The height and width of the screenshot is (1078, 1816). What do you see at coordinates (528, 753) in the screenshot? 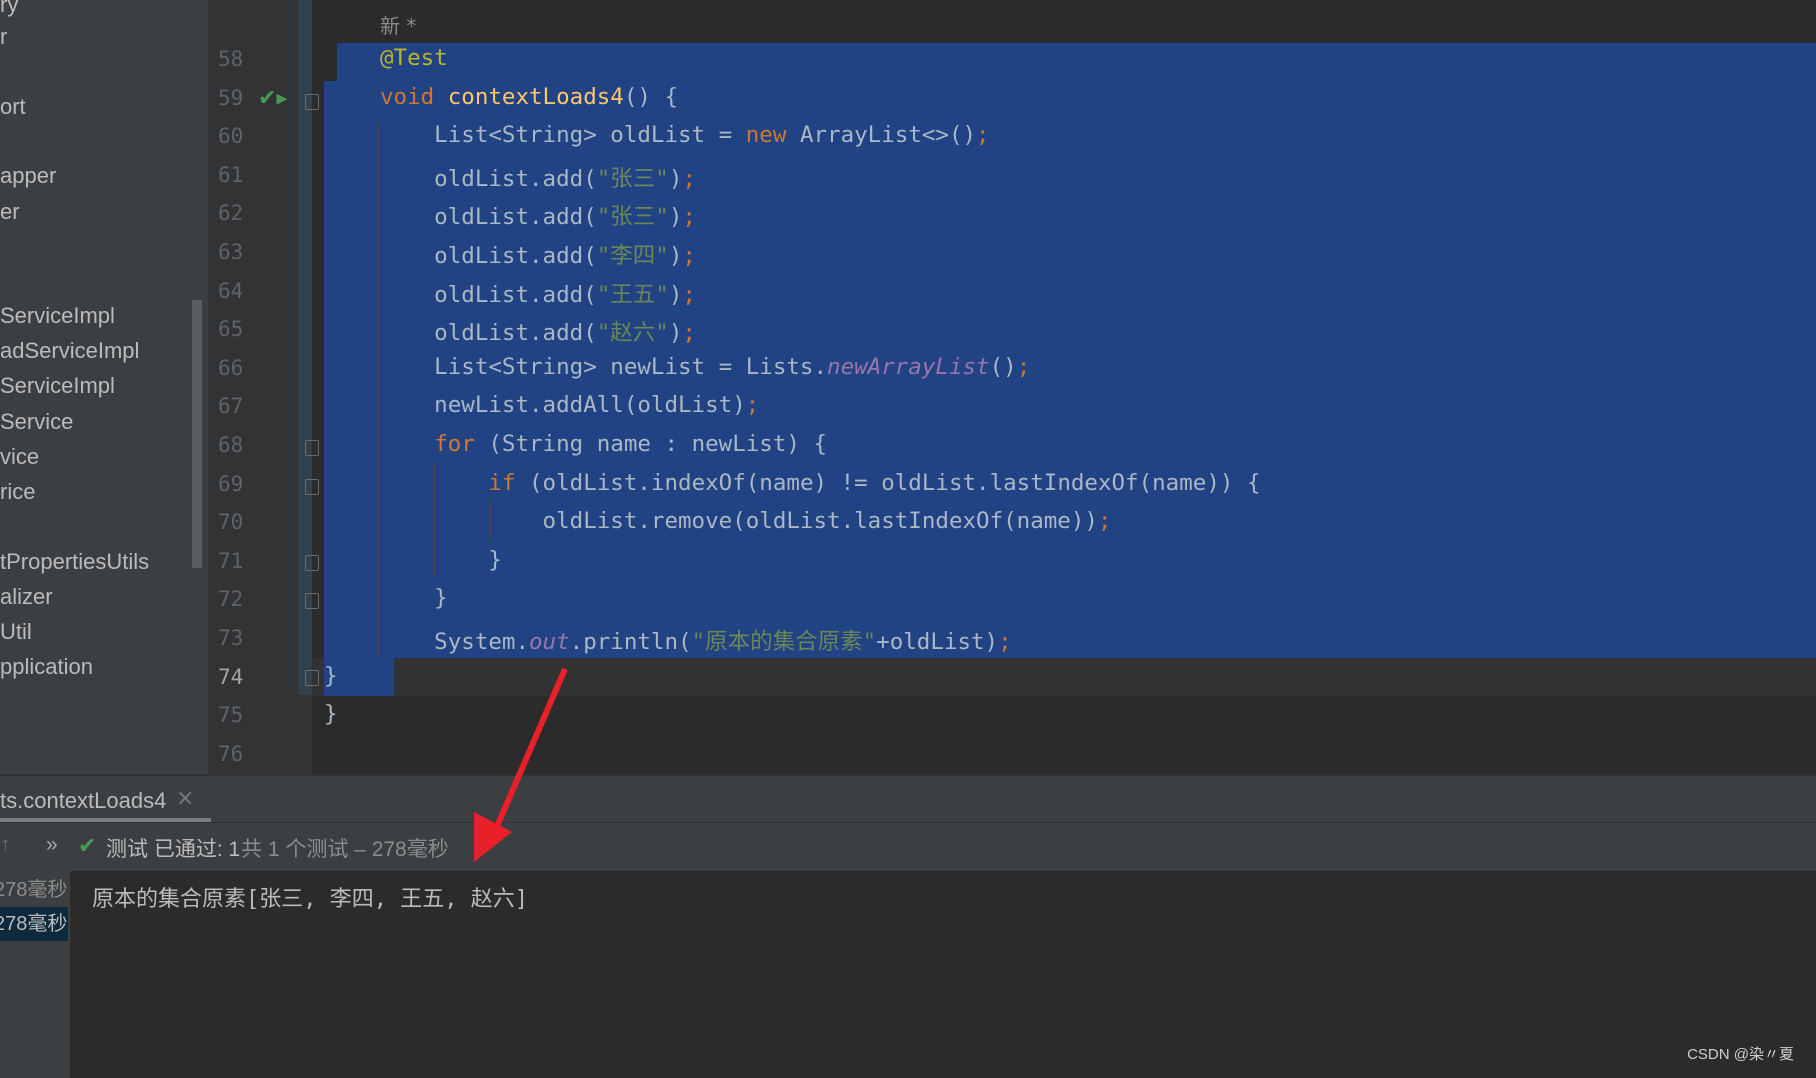
I see `arrow-shaft` at bounding box center [528, 753].